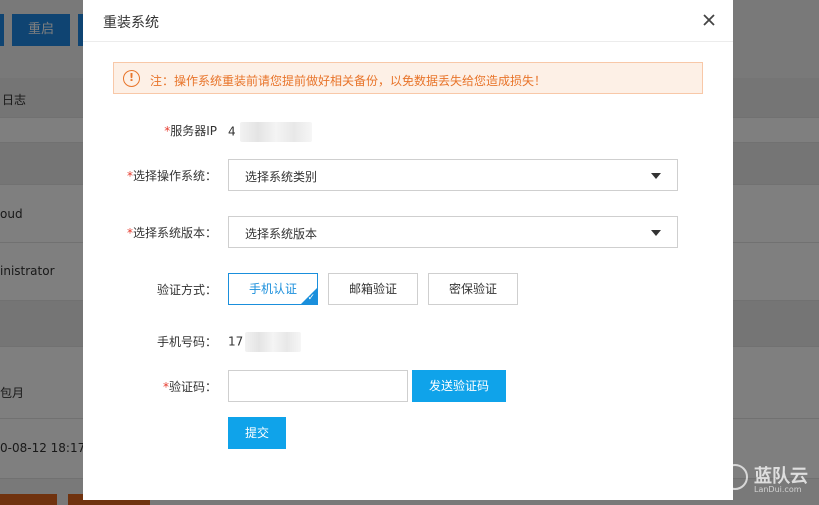 The image size is (819, 505). Describe the element at coordinates (778, 489) in the screenshot. I see `watermark-subtext: LanDui.com` at that location.